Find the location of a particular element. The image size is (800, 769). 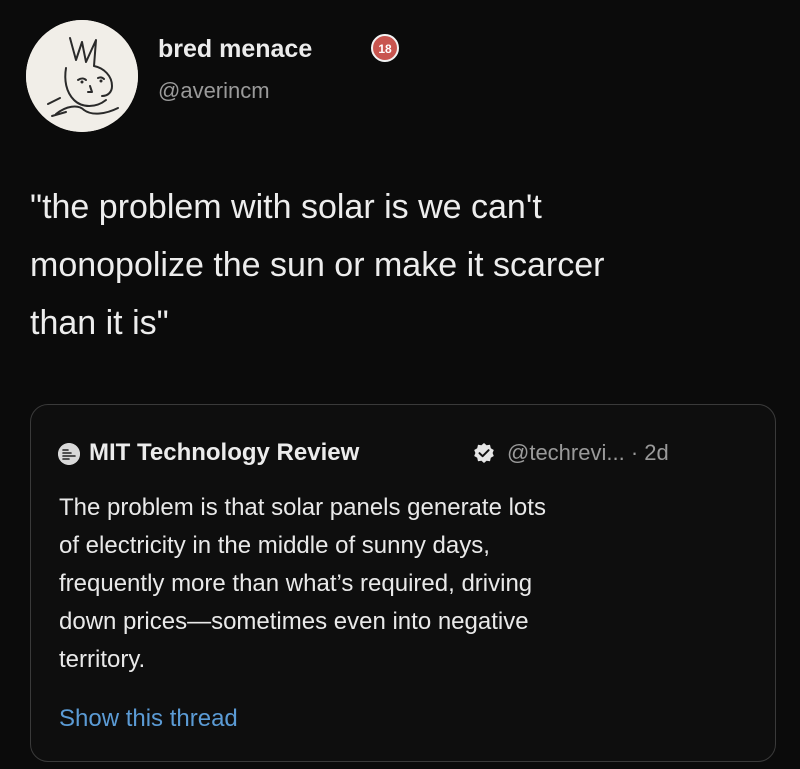

avatar is located at coordinates (82, 76).